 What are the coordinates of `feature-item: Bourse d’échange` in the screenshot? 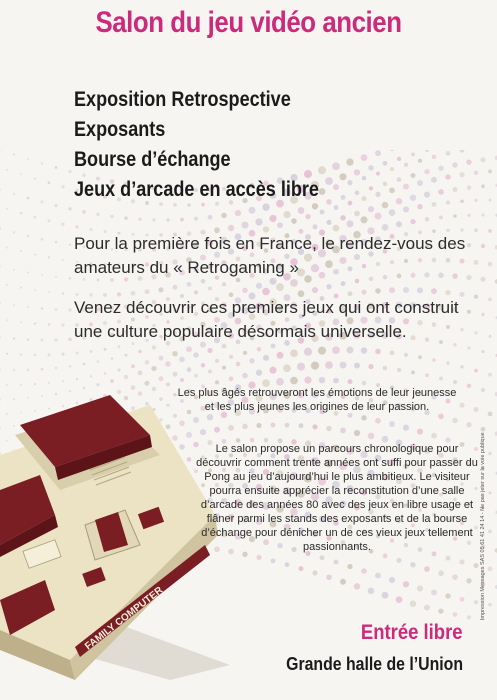 It's located at (152, 159).